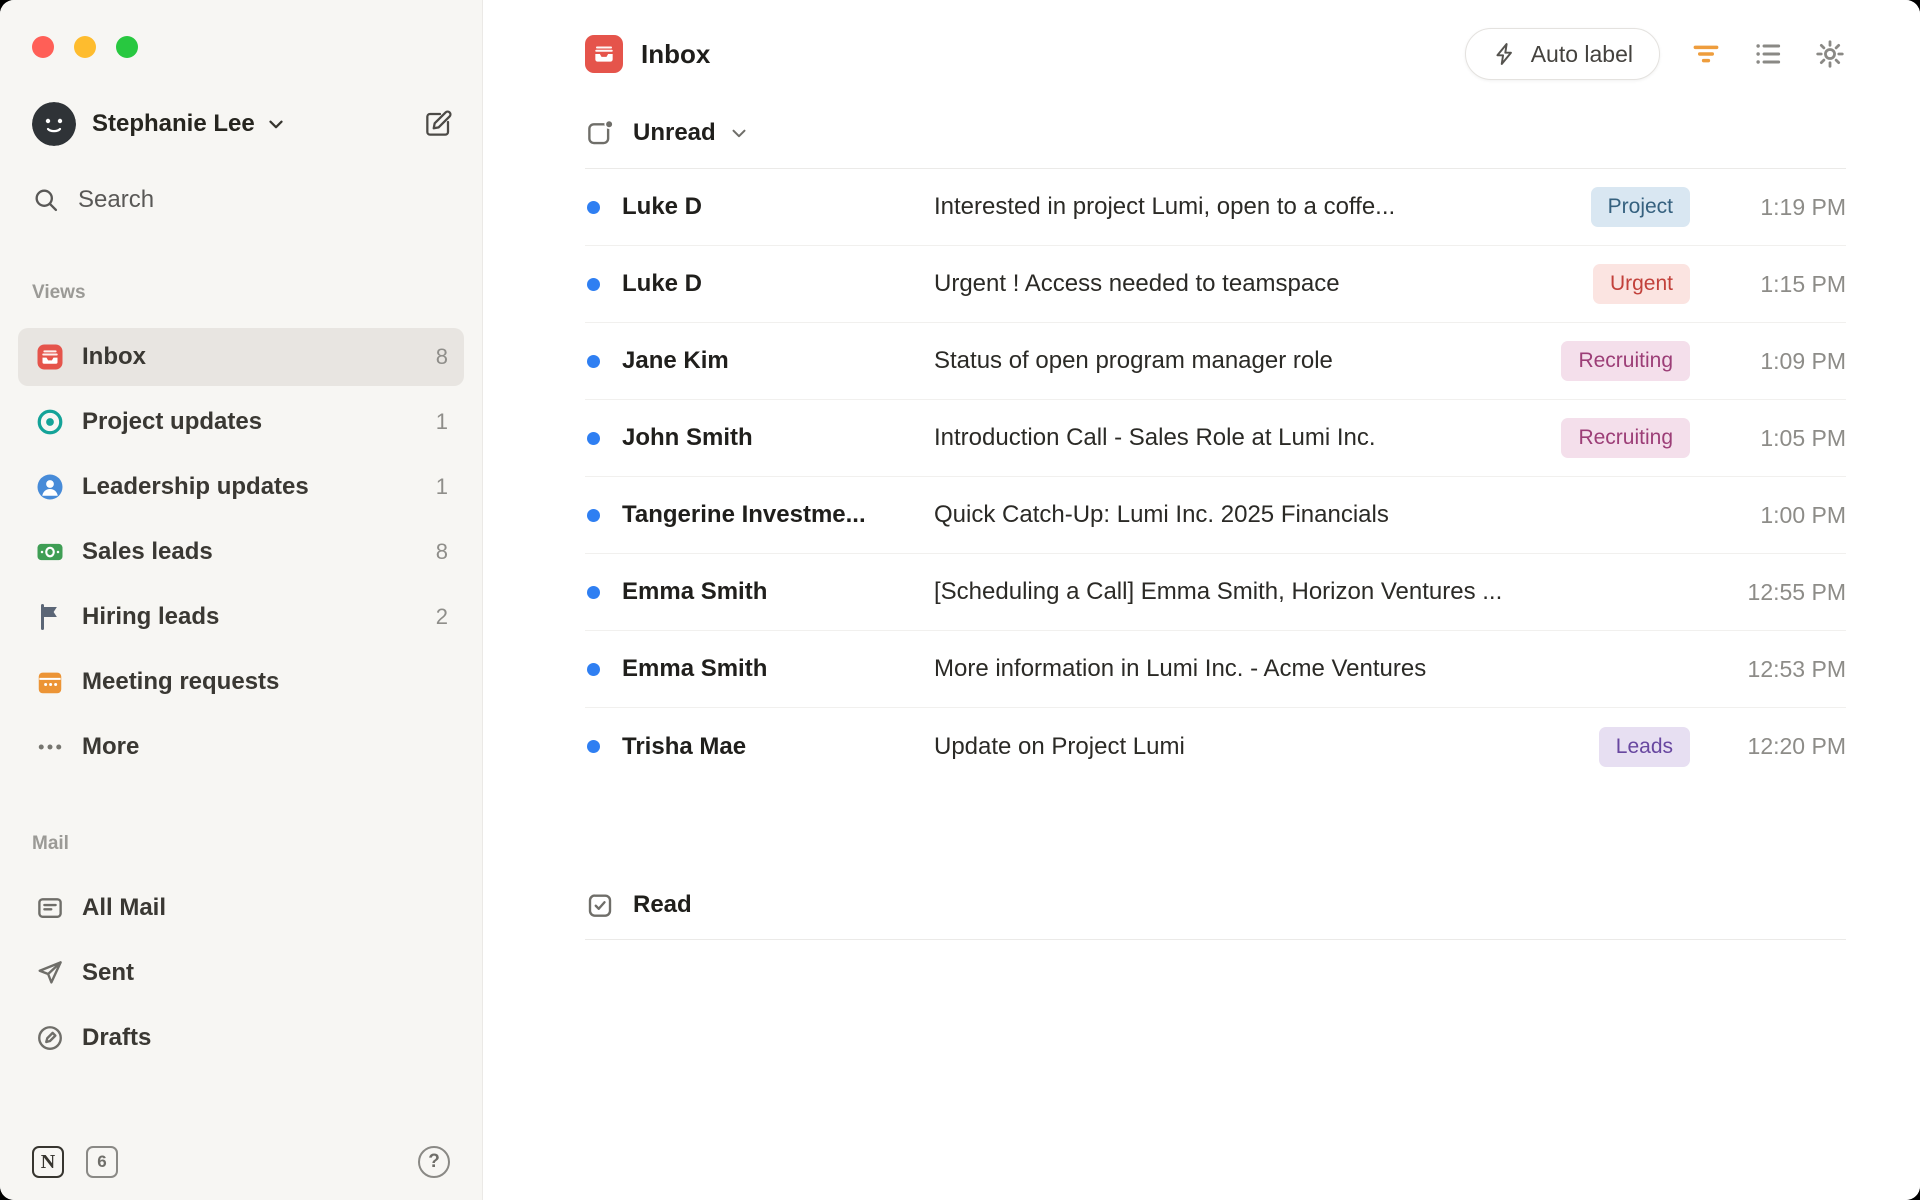 The height and width of the screenshot is (1200, 1920). What do you see at coordinates (48, 1162) in the screenshot?
I see `notion-app-badge: N` at bounding box center [48, 1162].